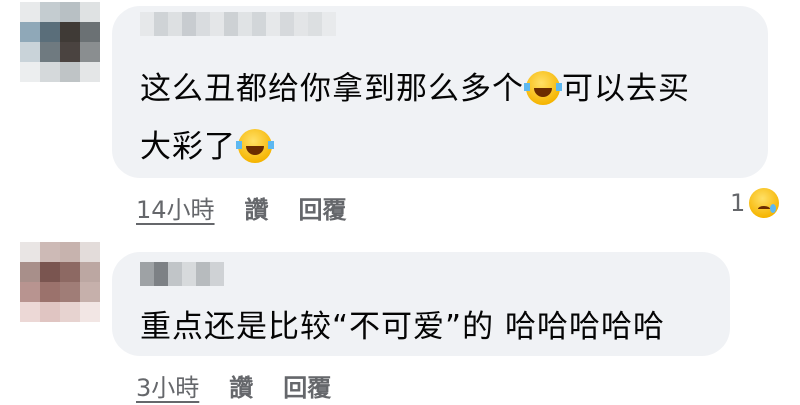 The width and height of the screenshot is (800, 405). Describe the element at coordinates (241, 207) in the screenshot. I see `comment-actions: 14小時 讚 回覆` at that location.